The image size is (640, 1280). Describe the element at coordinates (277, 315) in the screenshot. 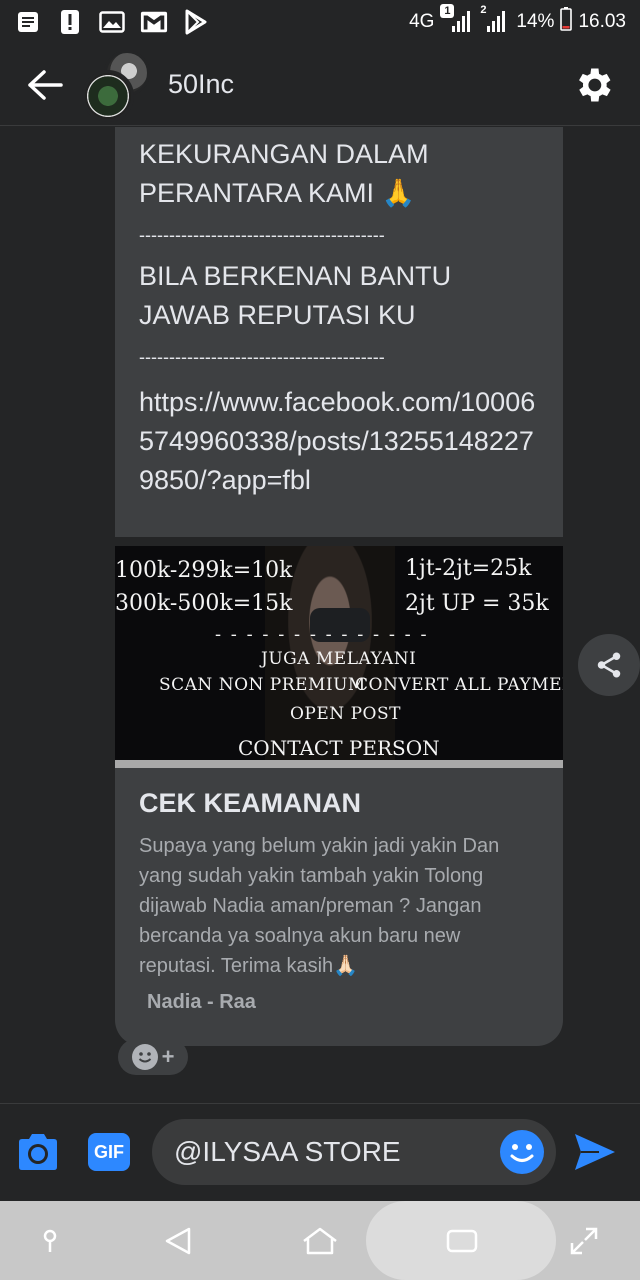

I see `message-line: JAWAB REPUTASI KU` at that location.